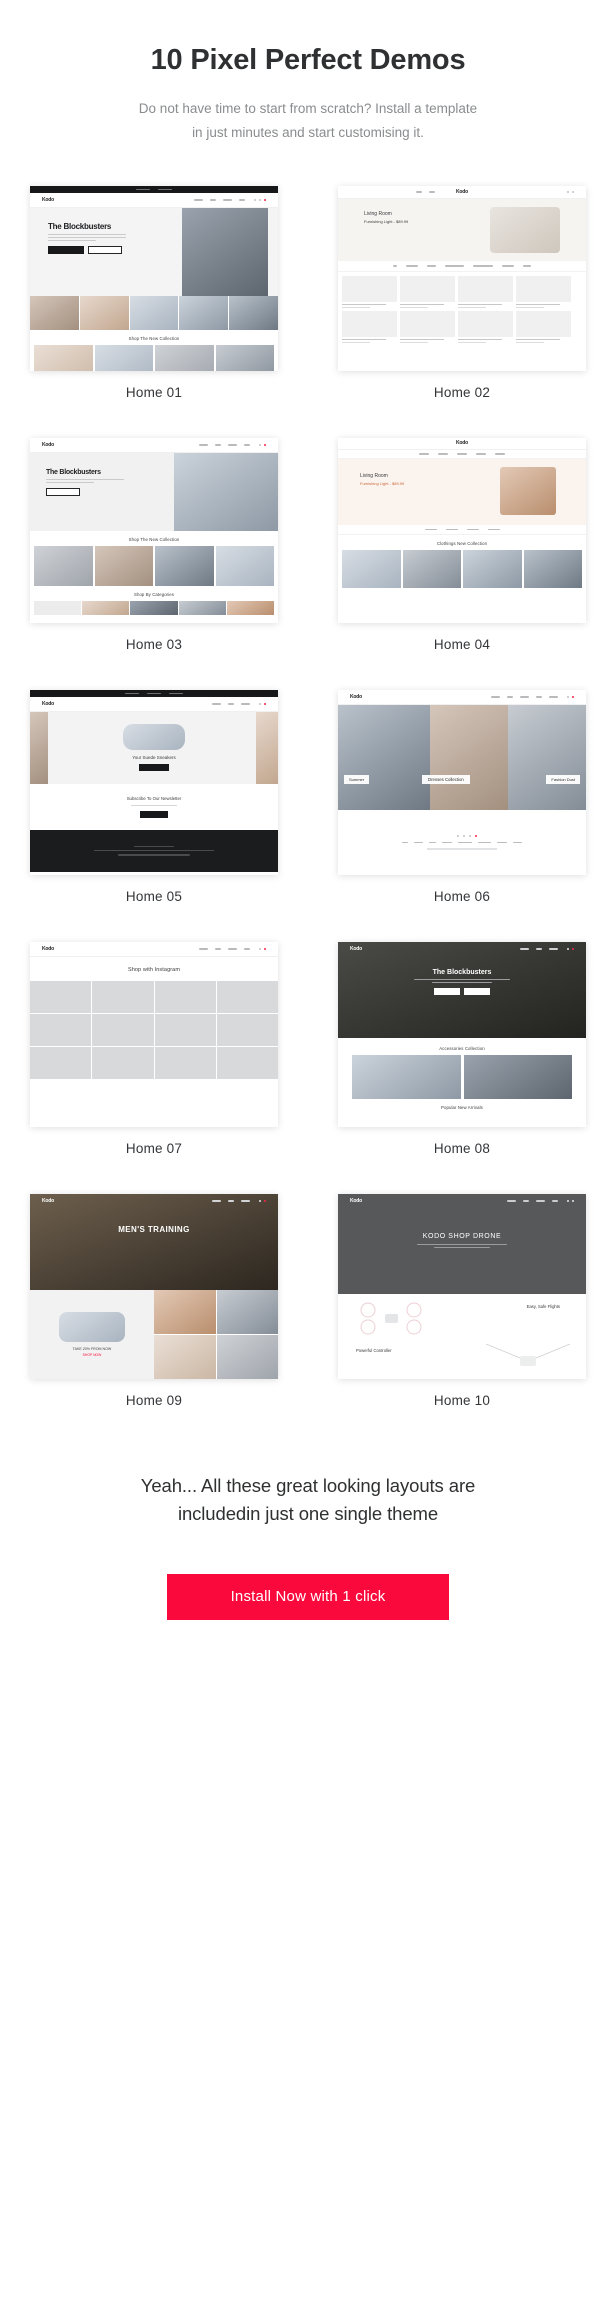 The image size is (616, 2320). I want to click on mini-section-title: Accessories Collection, so click(462, 1048).